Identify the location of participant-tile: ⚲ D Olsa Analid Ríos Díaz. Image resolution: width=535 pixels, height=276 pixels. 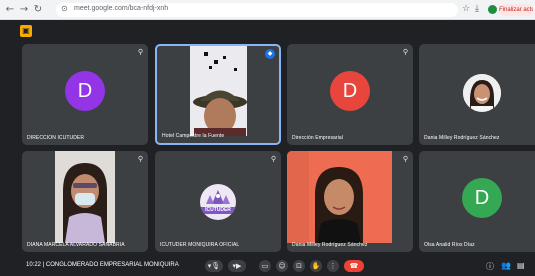
(477, 201).